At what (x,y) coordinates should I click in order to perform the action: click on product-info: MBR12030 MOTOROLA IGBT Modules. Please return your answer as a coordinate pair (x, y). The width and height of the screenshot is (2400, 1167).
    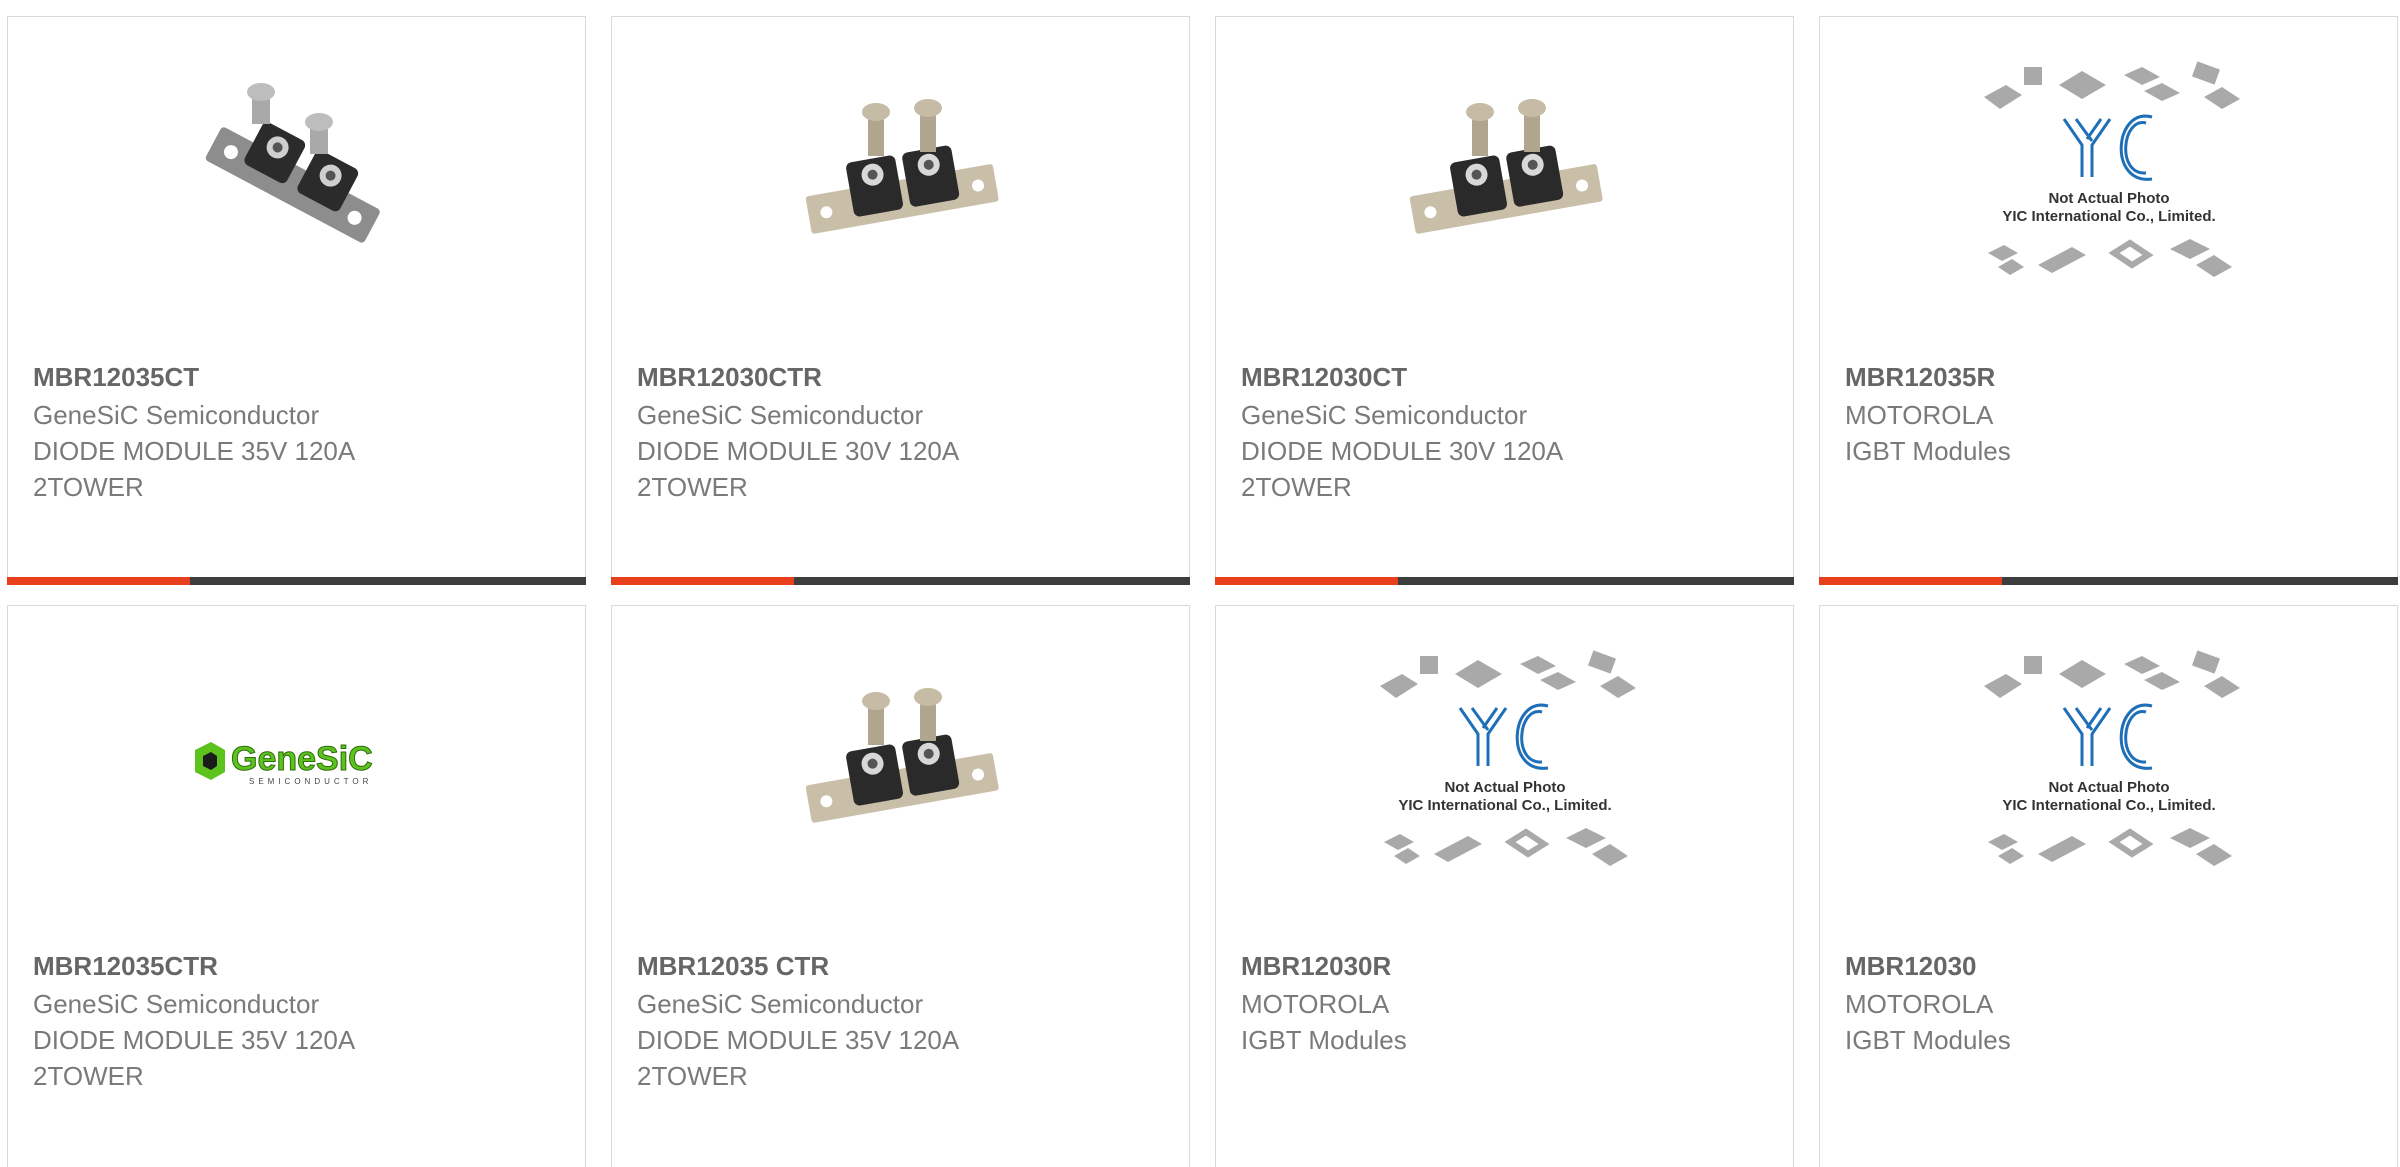
    Looking at the image, I should click on (2111, 1003).